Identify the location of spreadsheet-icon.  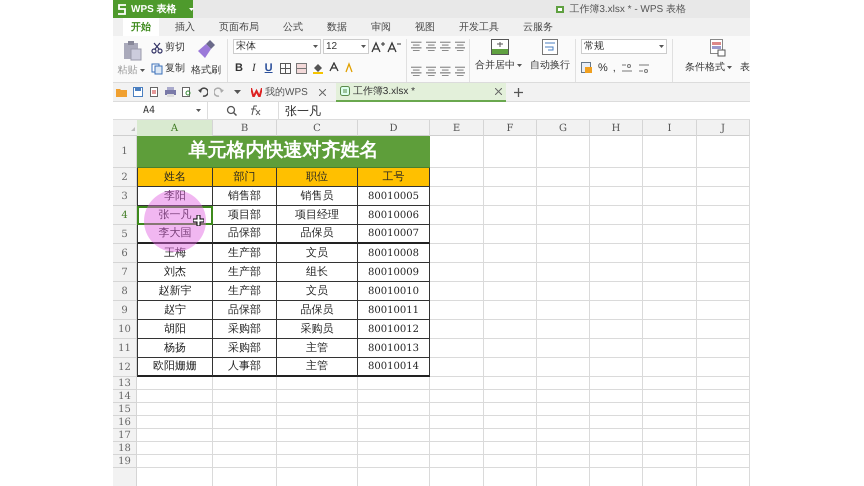
(560, 9).